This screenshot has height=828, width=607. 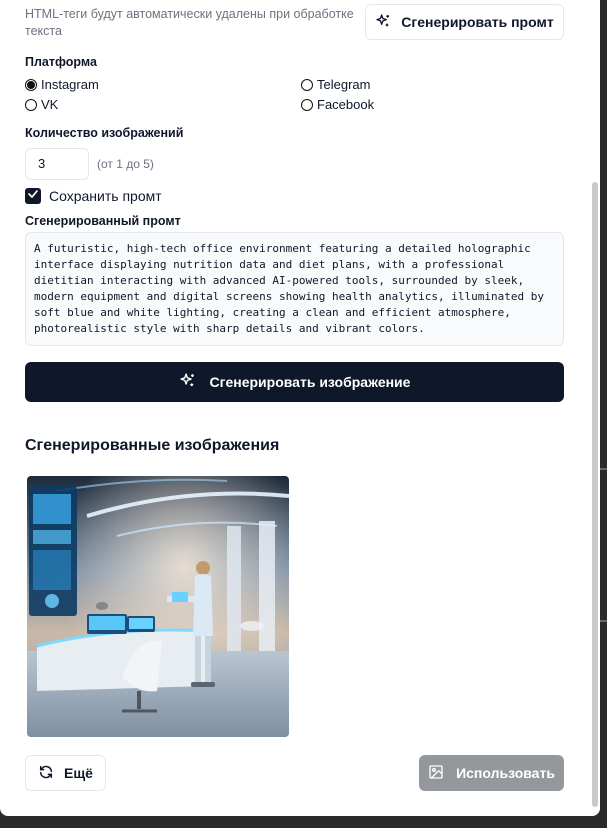 What do you see at coordinates (57, 164) in the screenshot?
I see `image-count-input: 3` at bounding box center [57, 164].